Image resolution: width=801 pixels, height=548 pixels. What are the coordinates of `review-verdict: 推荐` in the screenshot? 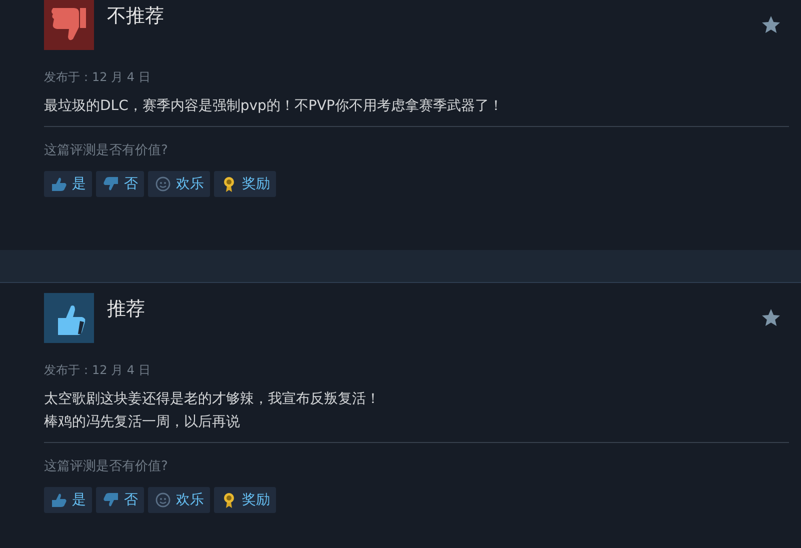 It's located at (126, 309).